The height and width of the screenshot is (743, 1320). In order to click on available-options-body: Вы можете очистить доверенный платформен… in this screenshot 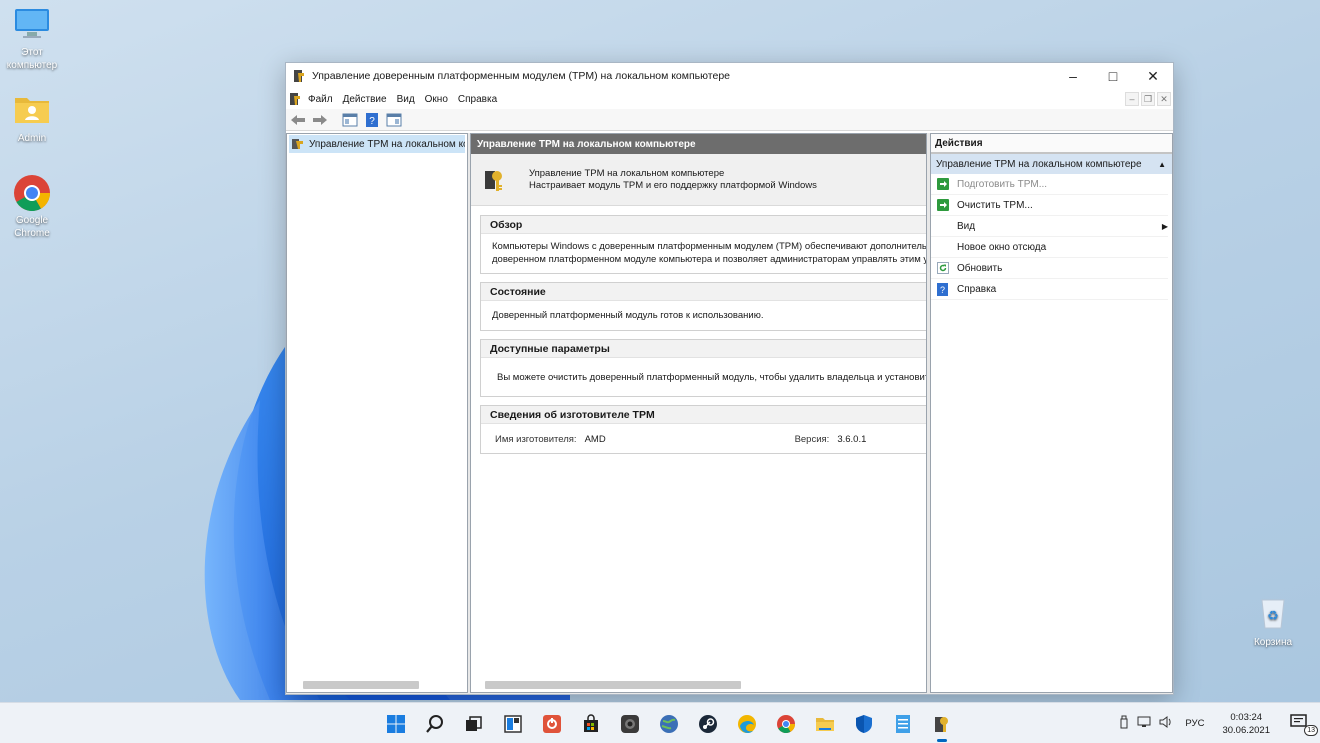, I will do `click(711, 377)`.